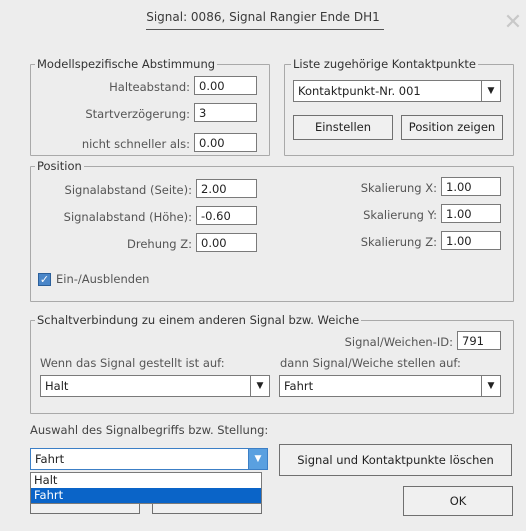  I want to click on wenn-label: Wenn das Signal gestellt ist auf:, so click(132, 363).